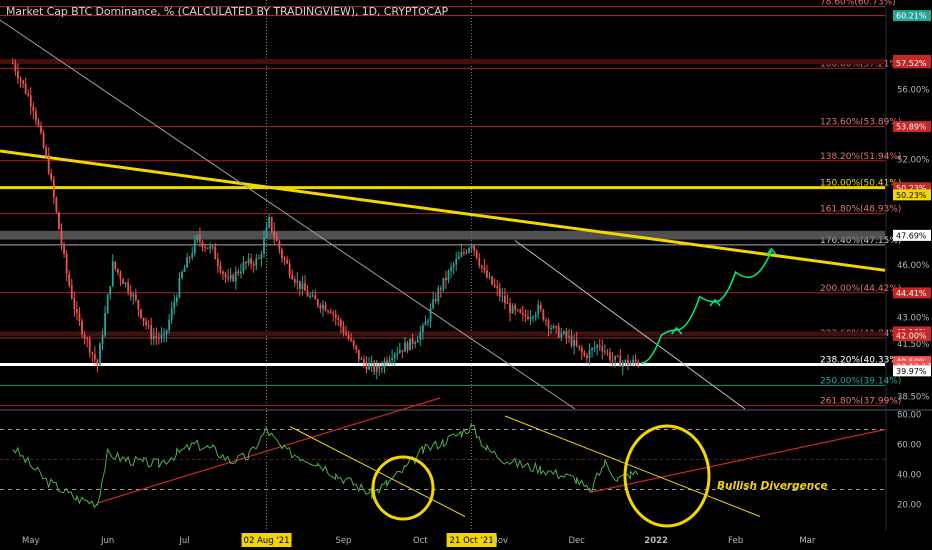 This screenshot has width=932, height=550. I want to click on price-label-6: 50.23%, so click(911, 195).